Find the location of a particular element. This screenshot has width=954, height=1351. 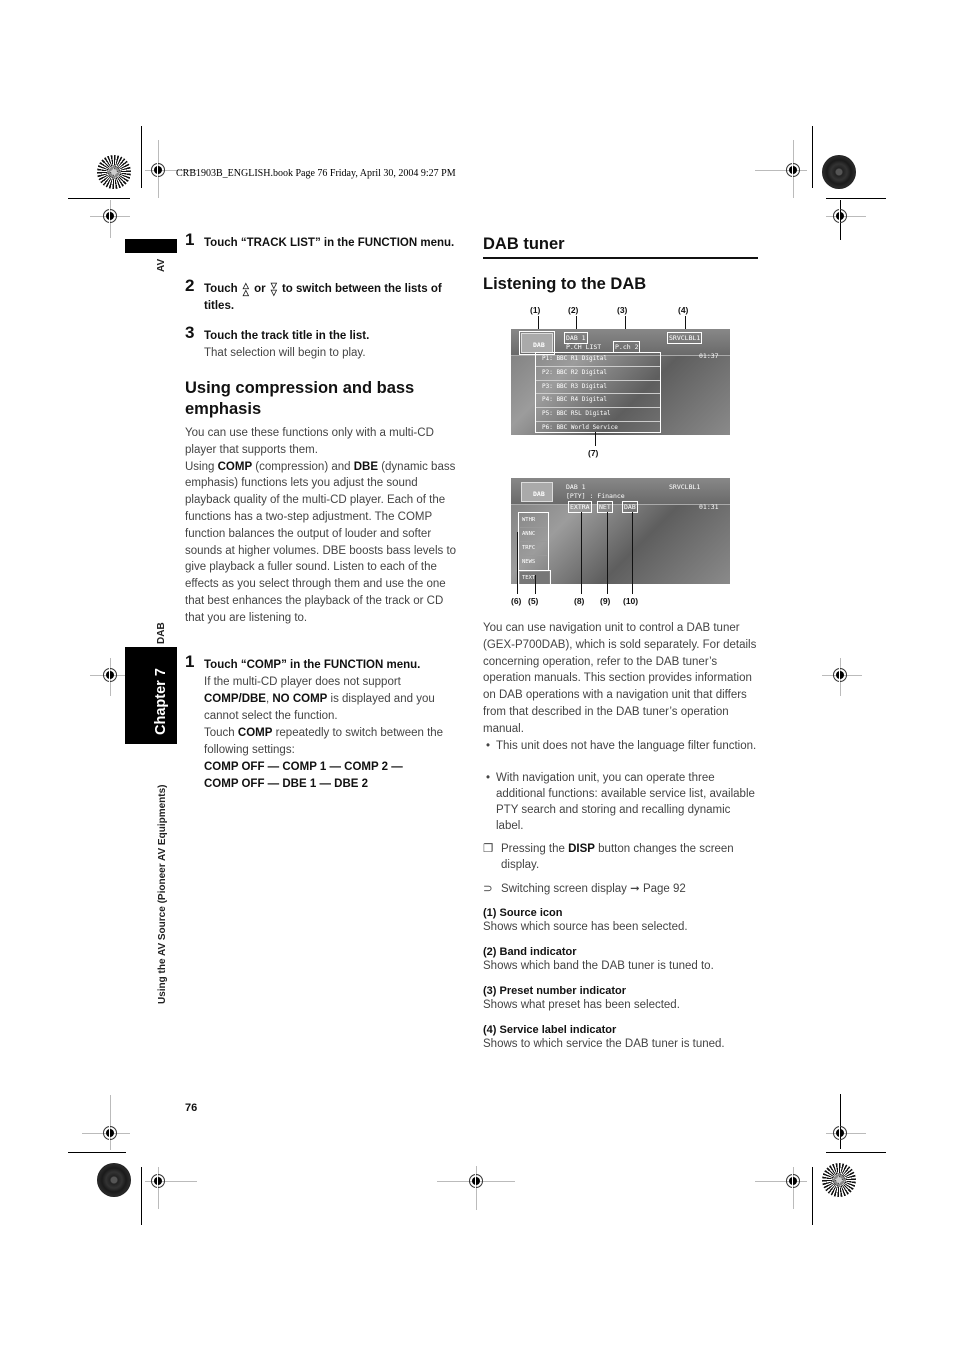

wthr-button: WTHR is located at coordinates (533, 521).